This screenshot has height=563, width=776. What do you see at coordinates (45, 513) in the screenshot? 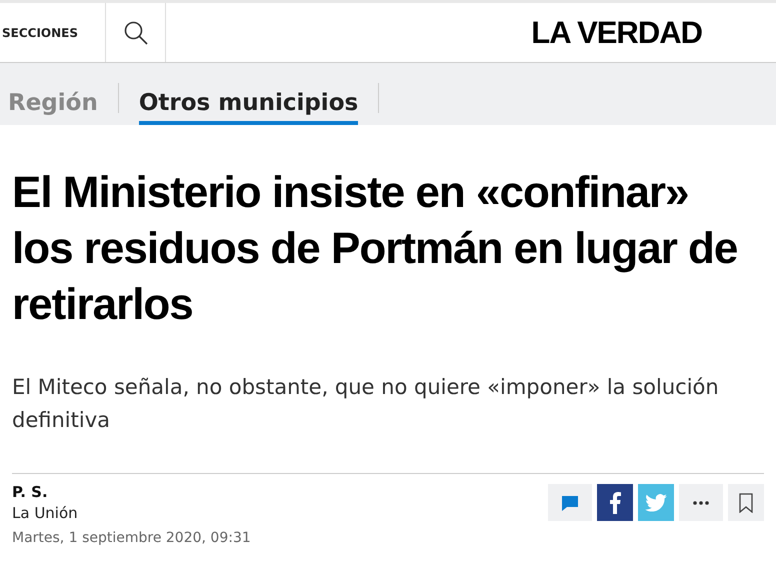
I see `author-location: La Unión` at bounding box center [45, 513].